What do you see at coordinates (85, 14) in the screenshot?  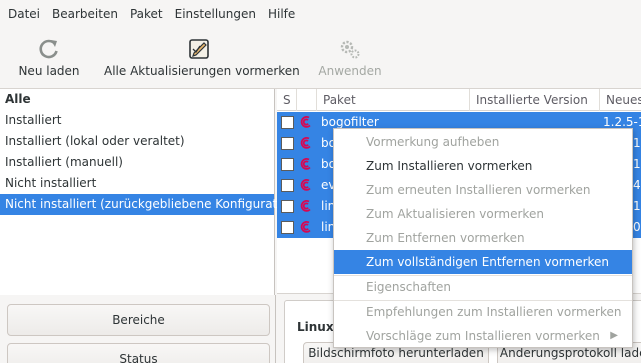 I see `menu-bearbeiten: Bearbeiten` at bounding box center [85, 14].